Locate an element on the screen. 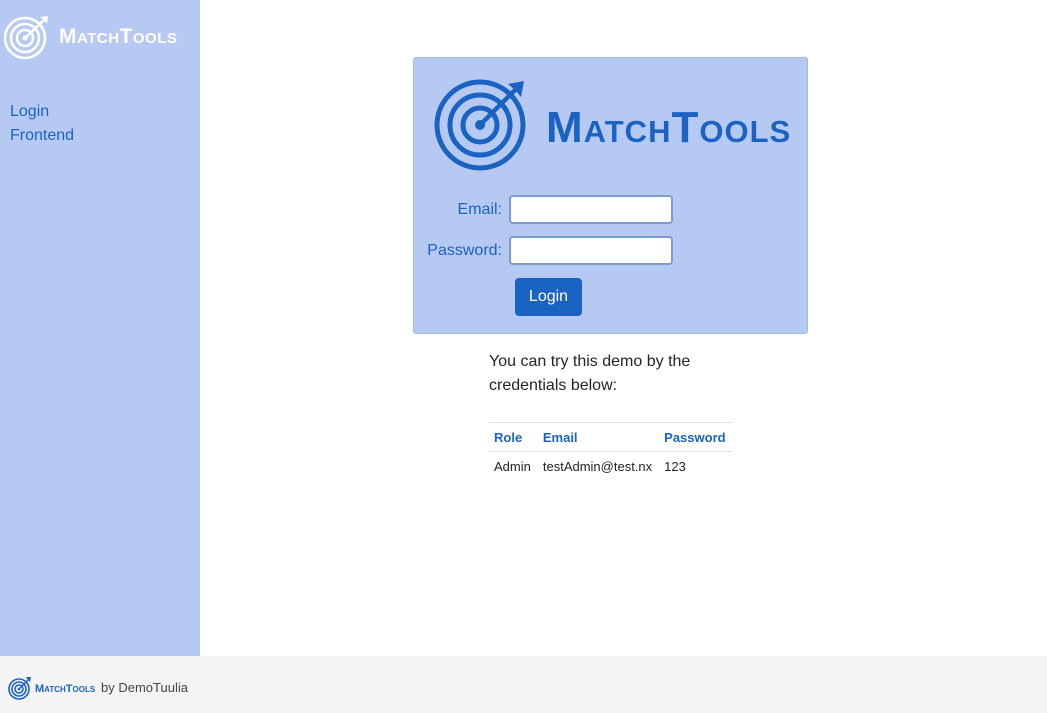 The image size is (1047, 713). footer: MATCHTOOLS by DemoTuulia is located at coordinates (523, 684).